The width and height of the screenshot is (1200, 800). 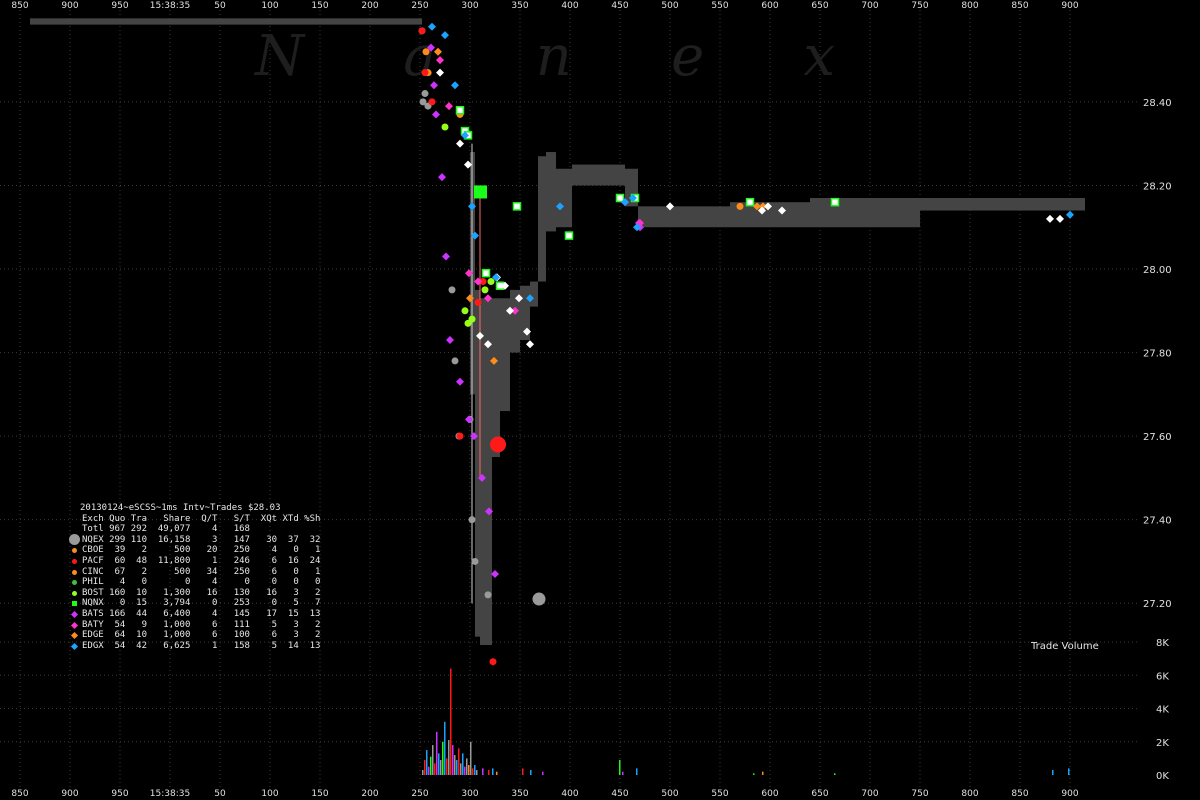 What do you see at coordinates (74, 539) in the screenshot?
I see `legend-marker-nqex` at bounding box center [74, 539].